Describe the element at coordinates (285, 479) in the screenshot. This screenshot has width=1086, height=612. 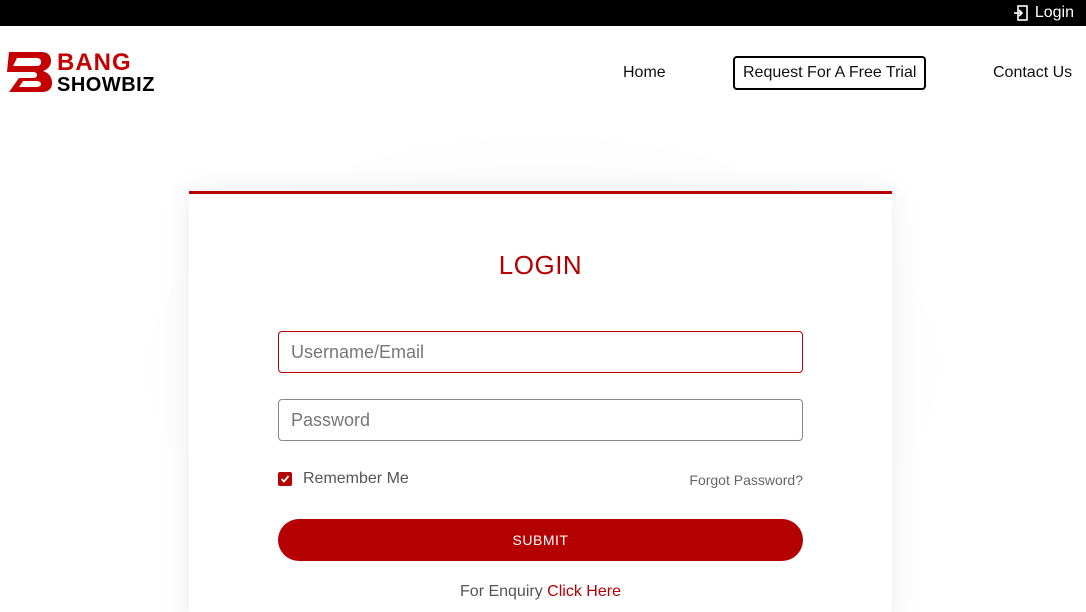
I see `checkbox-checked-icon` at that location.